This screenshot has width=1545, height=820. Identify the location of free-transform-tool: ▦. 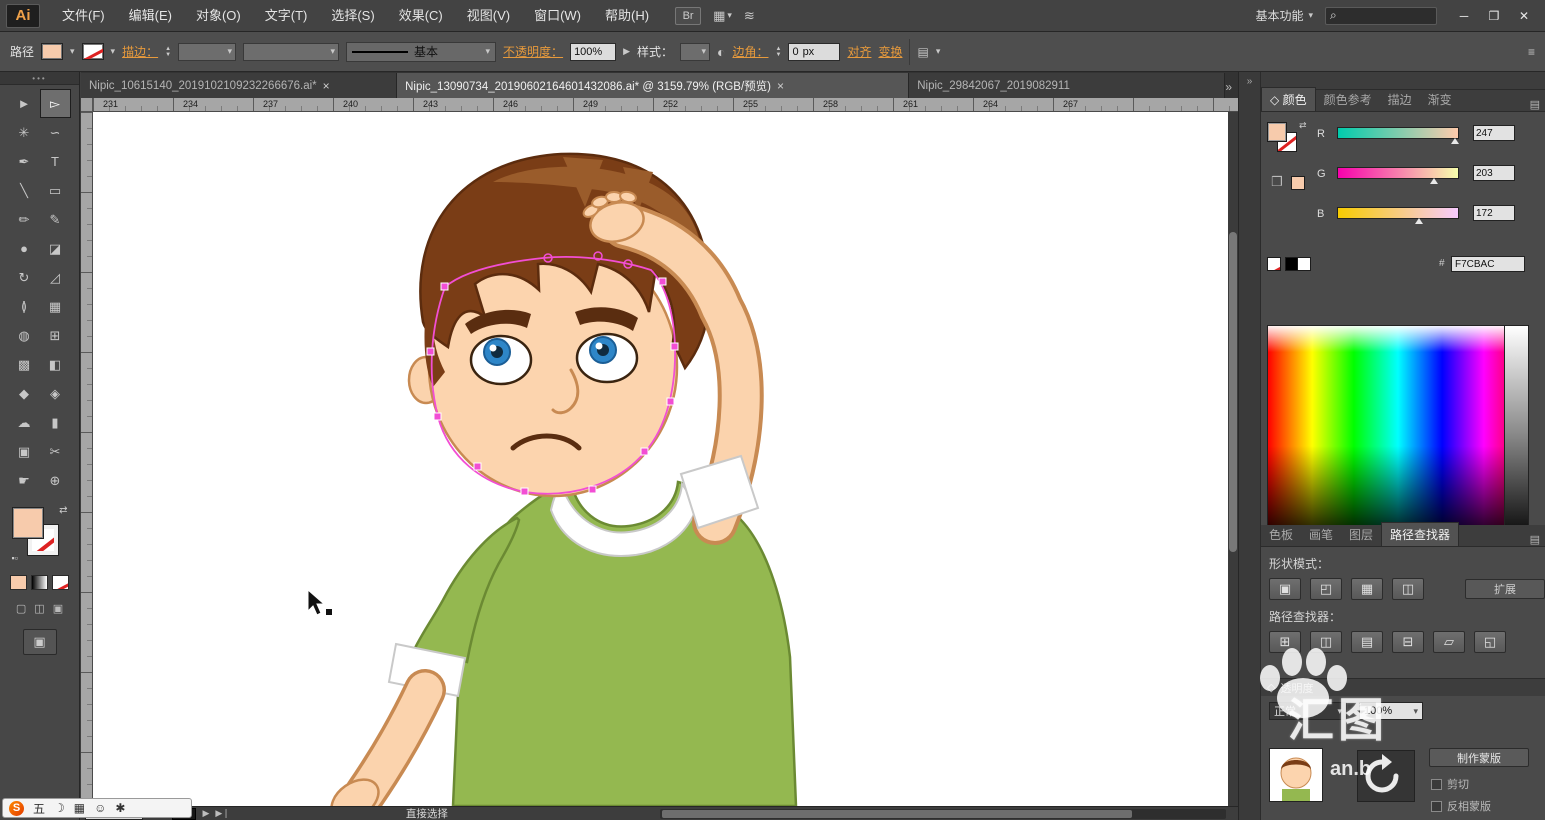
(55, 306).